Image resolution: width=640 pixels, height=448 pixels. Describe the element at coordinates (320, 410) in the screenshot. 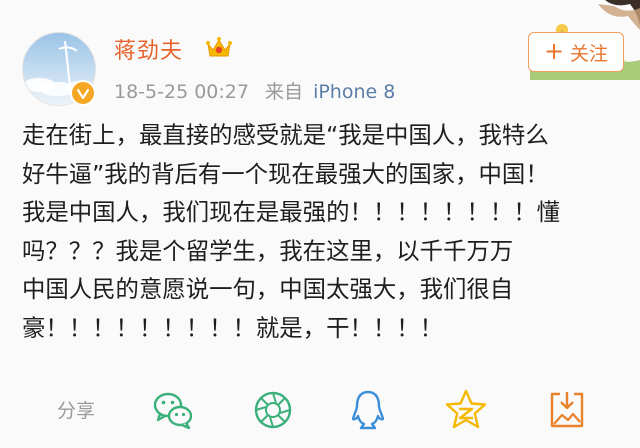

I see `share-bar: 分享` at that location.